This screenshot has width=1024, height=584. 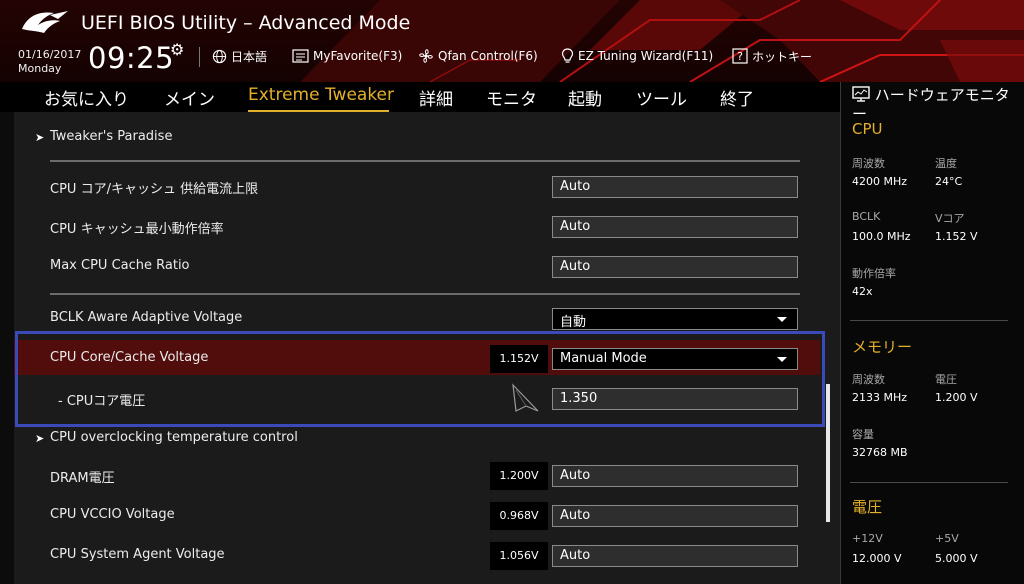 What do you see at coordinates (828, 453) in the screenshot?
I see `settings-scrollbar` at bounding box center [828, 453].